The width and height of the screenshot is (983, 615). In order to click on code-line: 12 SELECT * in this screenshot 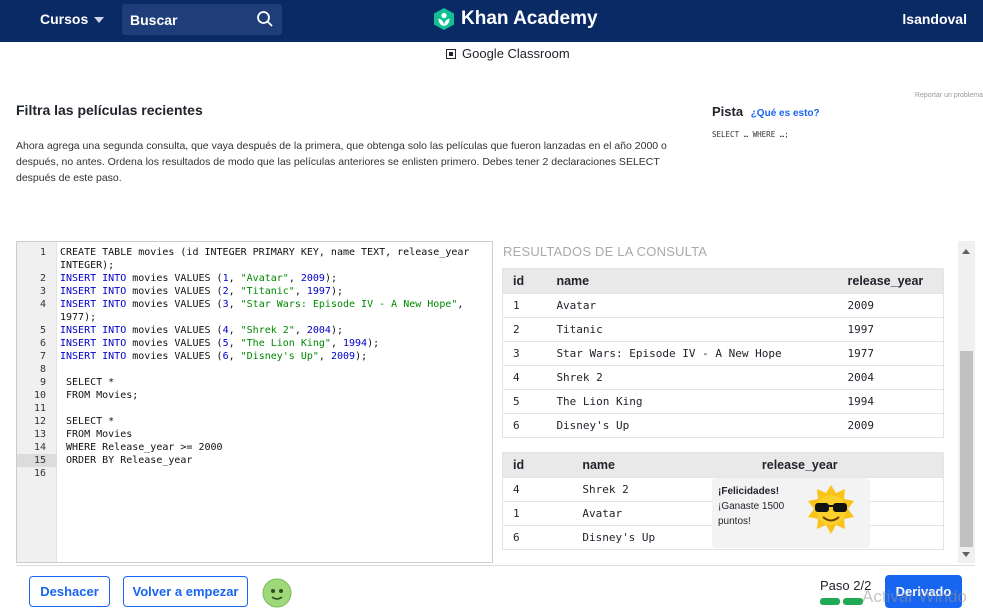, I will do `click(255, 421)`.